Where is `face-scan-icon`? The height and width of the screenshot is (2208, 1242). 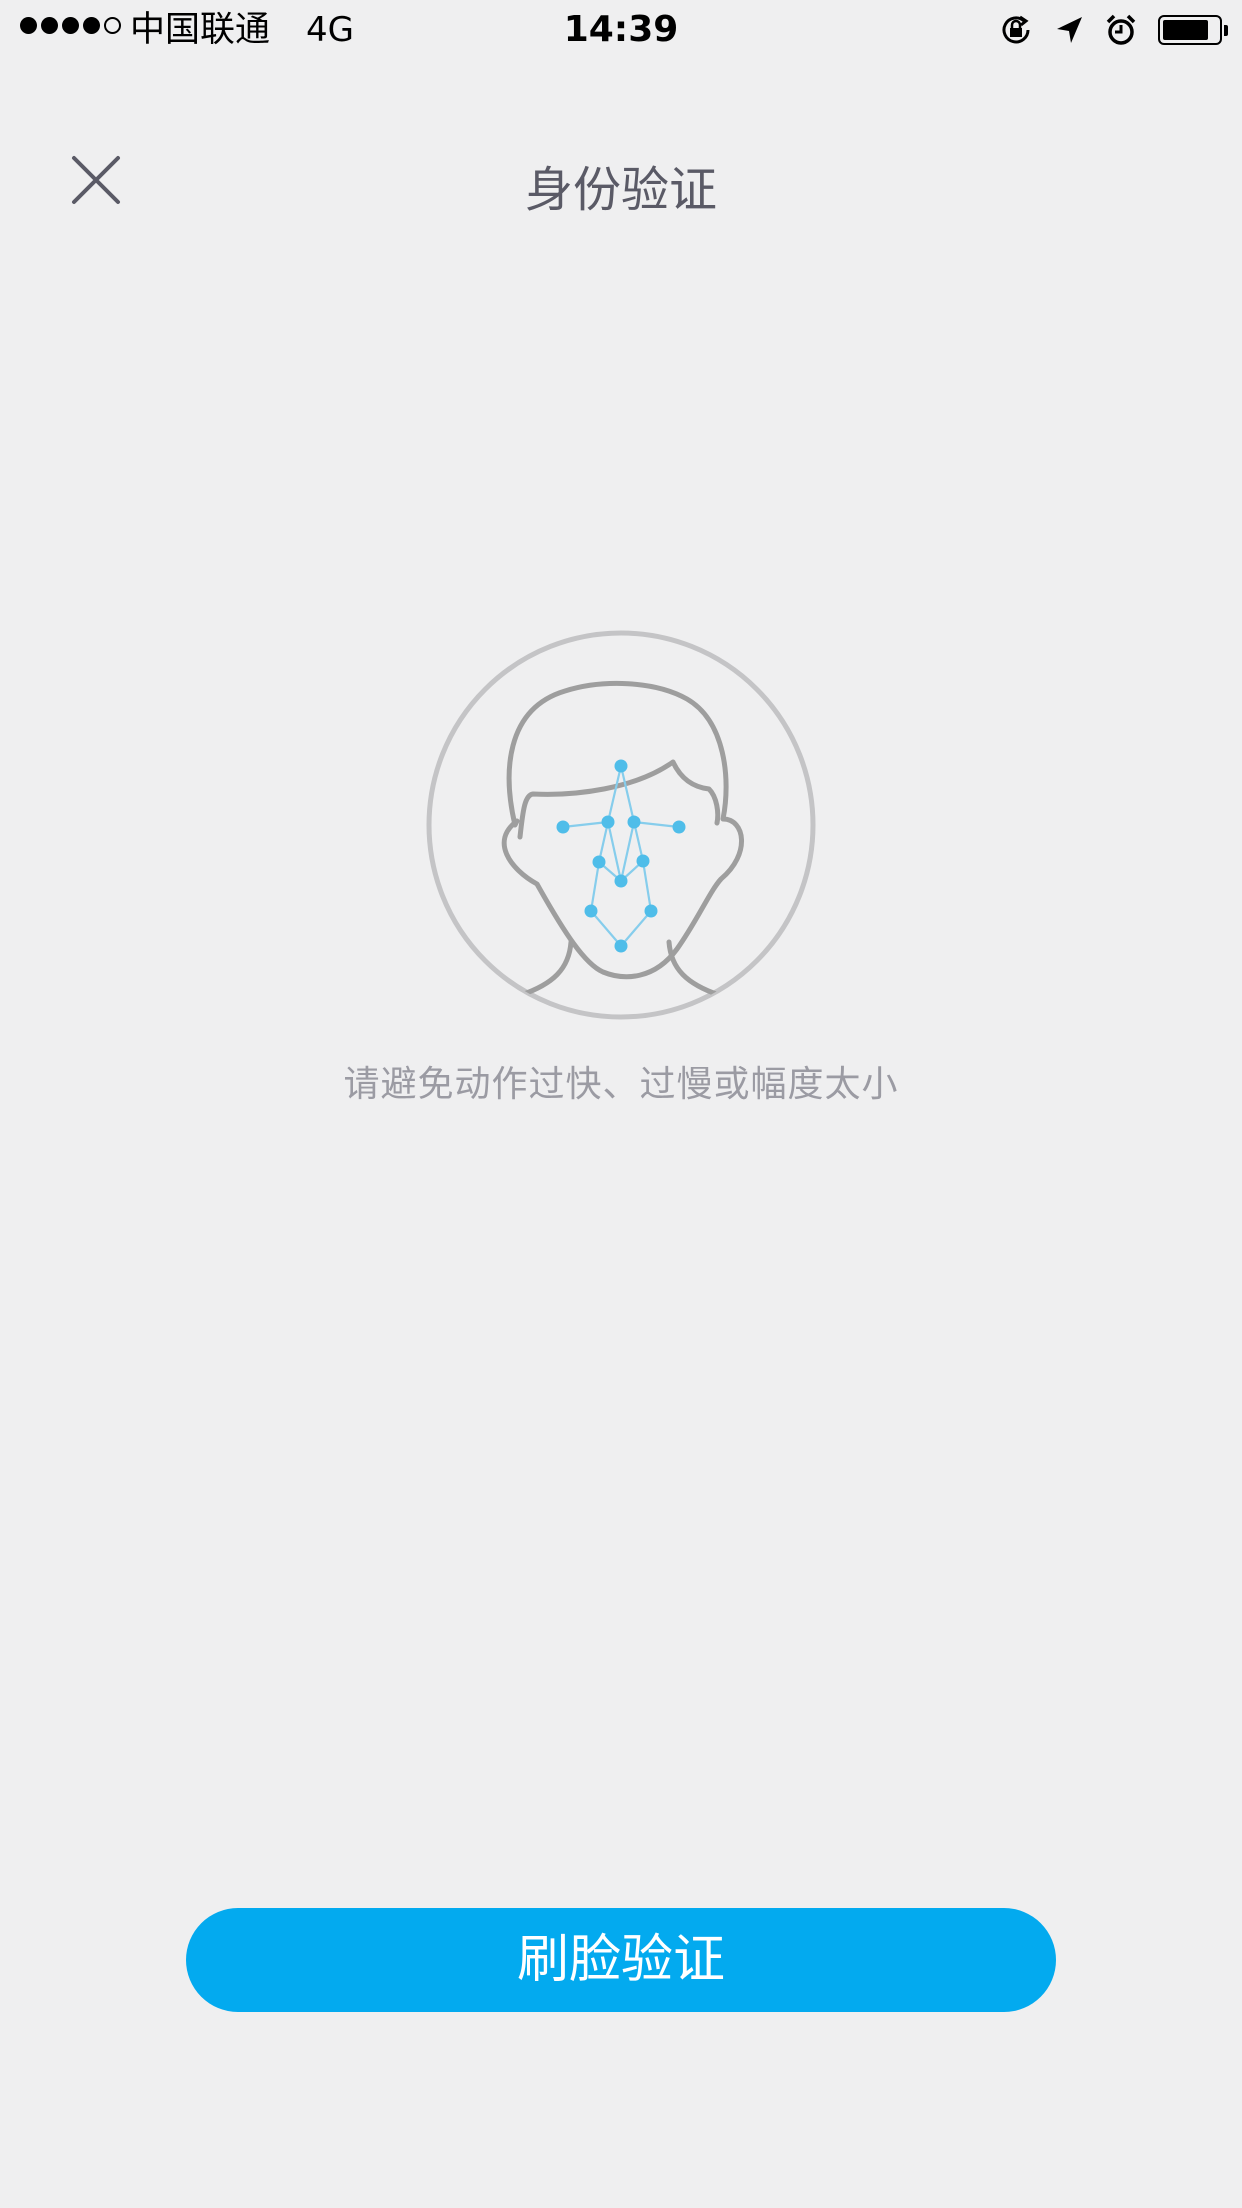 face-scan-icon is located at coordinates (621, 825).